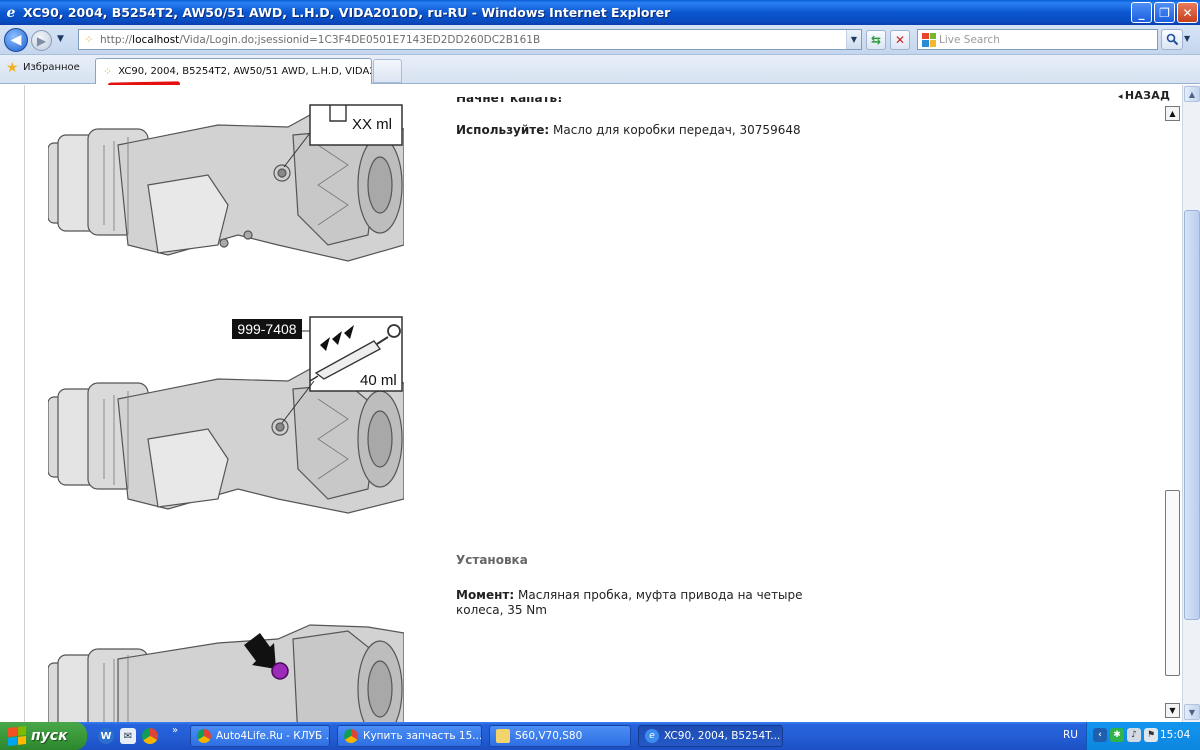 This screenshot has height=750, width=1200. Describe the element at coordinates (1143, 736) in the screenshot. I see `system-tray: ‹ ✱ ♪ ⚑ 15:04` at that location.